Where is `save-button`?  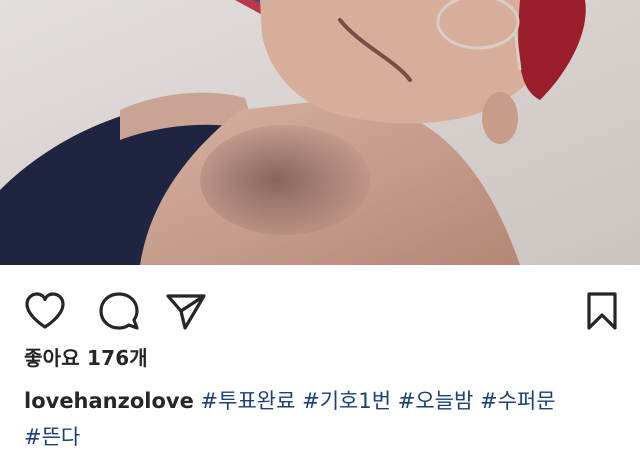 save-button is located at coordinates (602, 311).